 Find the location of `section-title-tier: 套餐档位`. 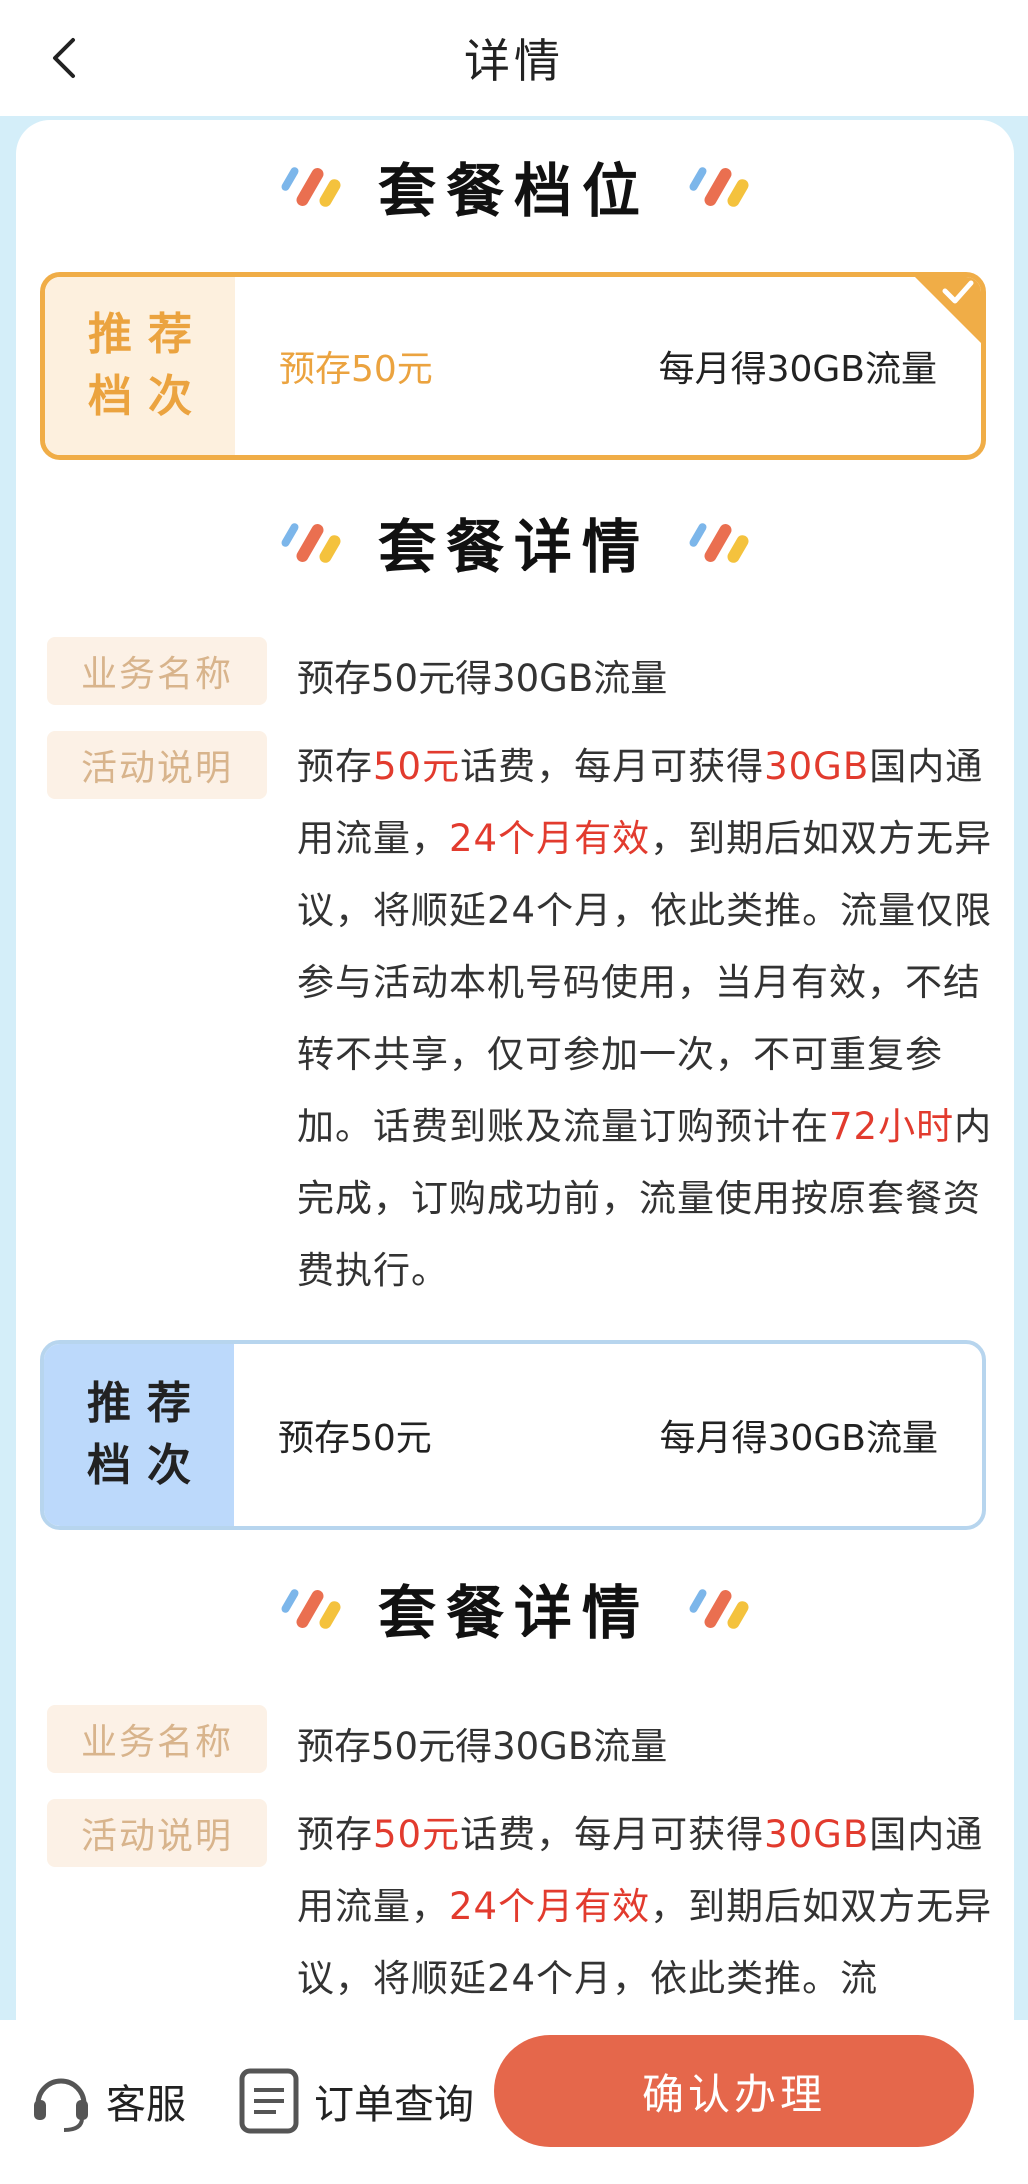

section-title-tier: 套餐档位 is located at coordinates (514, 186).